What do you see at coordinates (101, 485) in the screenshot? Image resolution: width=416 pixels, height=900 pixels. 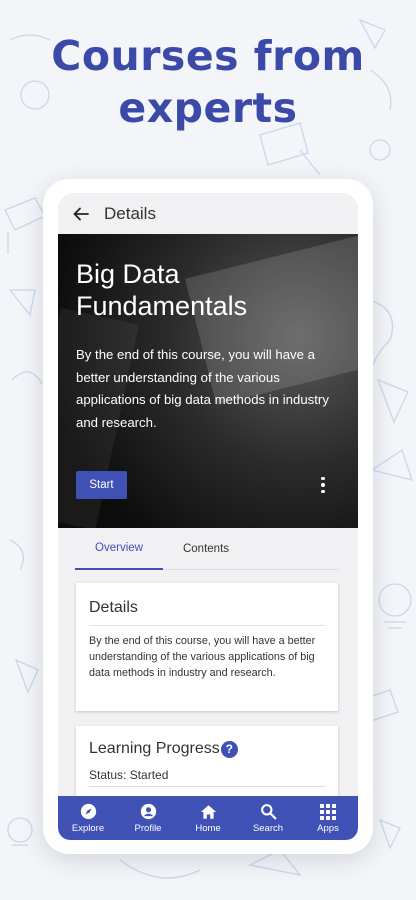 I see `start-button: Start` at bounding box center [101, 485].